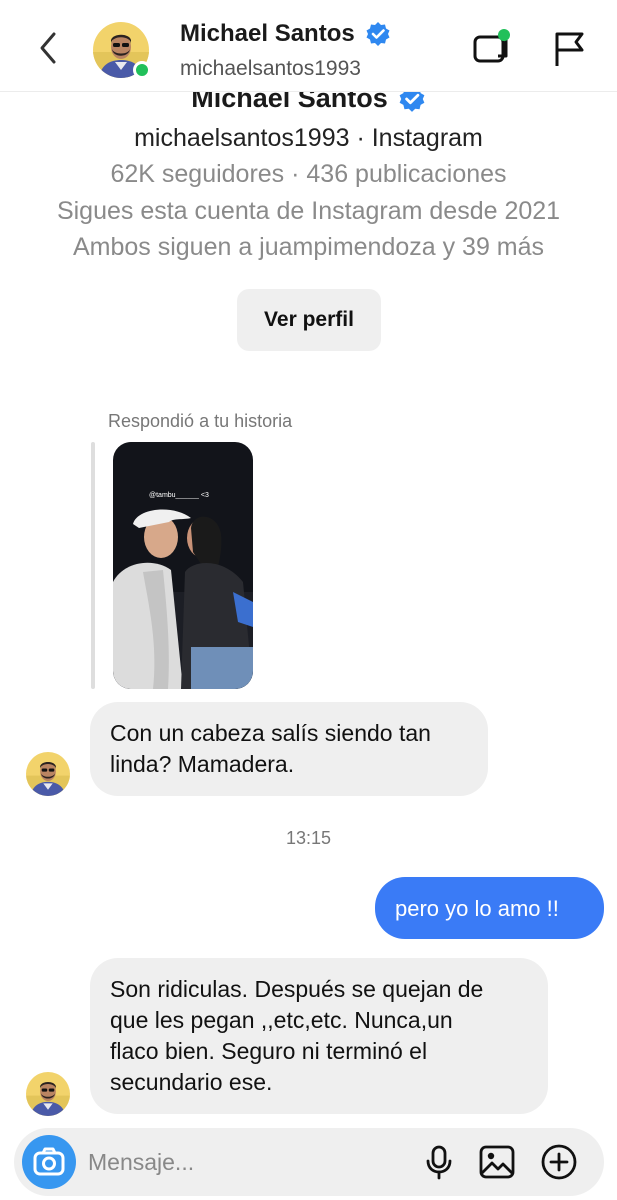 The image size is (617, 1200). I want to click on more-actions-button, so click(559, 1162).